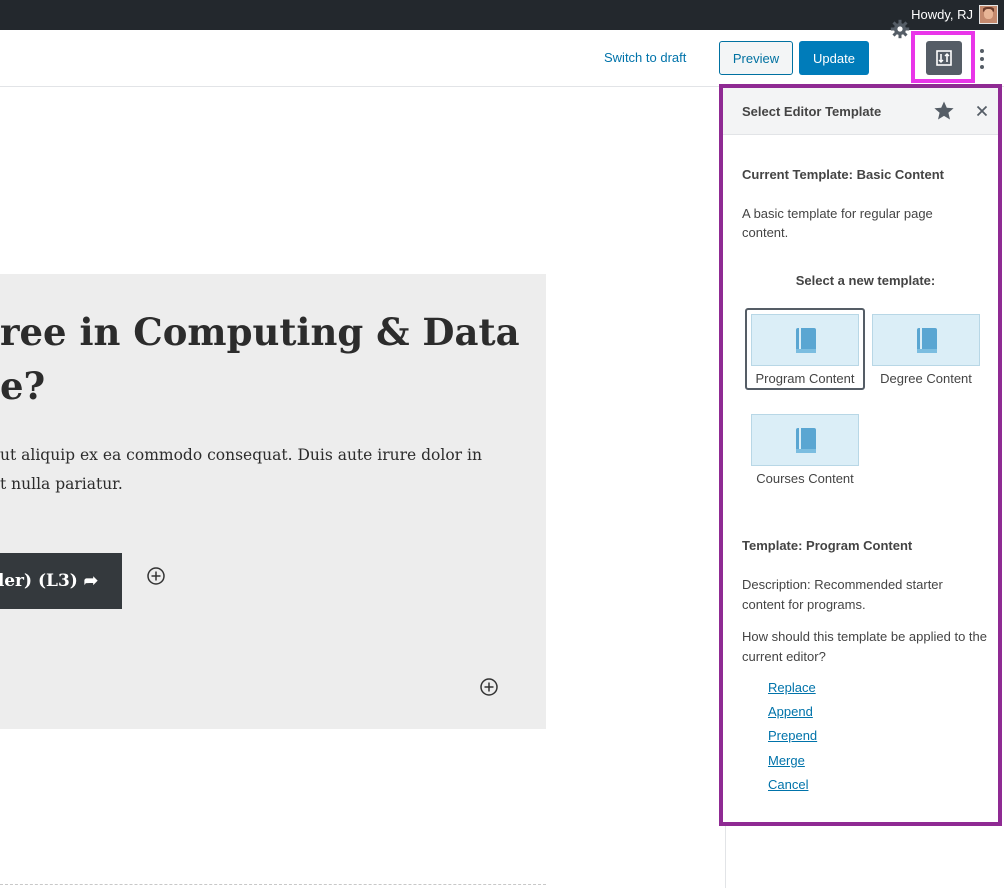 This screenshot has width=1004, height=888. What do you see at coordinates (502, 58) in the screenshot?
I see `editor-header-toolbar: Switch to draft Preview Update` at bounding box center [502, 58].